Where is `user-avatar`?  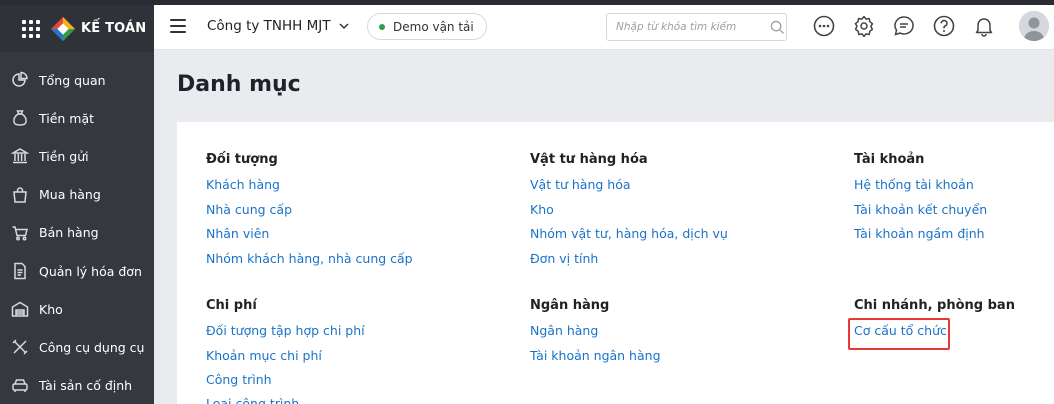
user-avatar is located at coordinates (1034, 26).